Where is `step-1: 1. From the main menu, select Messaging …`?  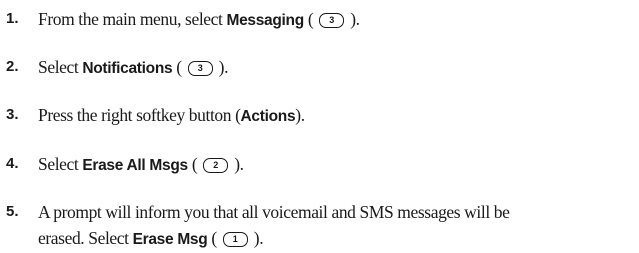 step-1: 1. From the main menu, select Messaging … is located at coordinates (183, 20).